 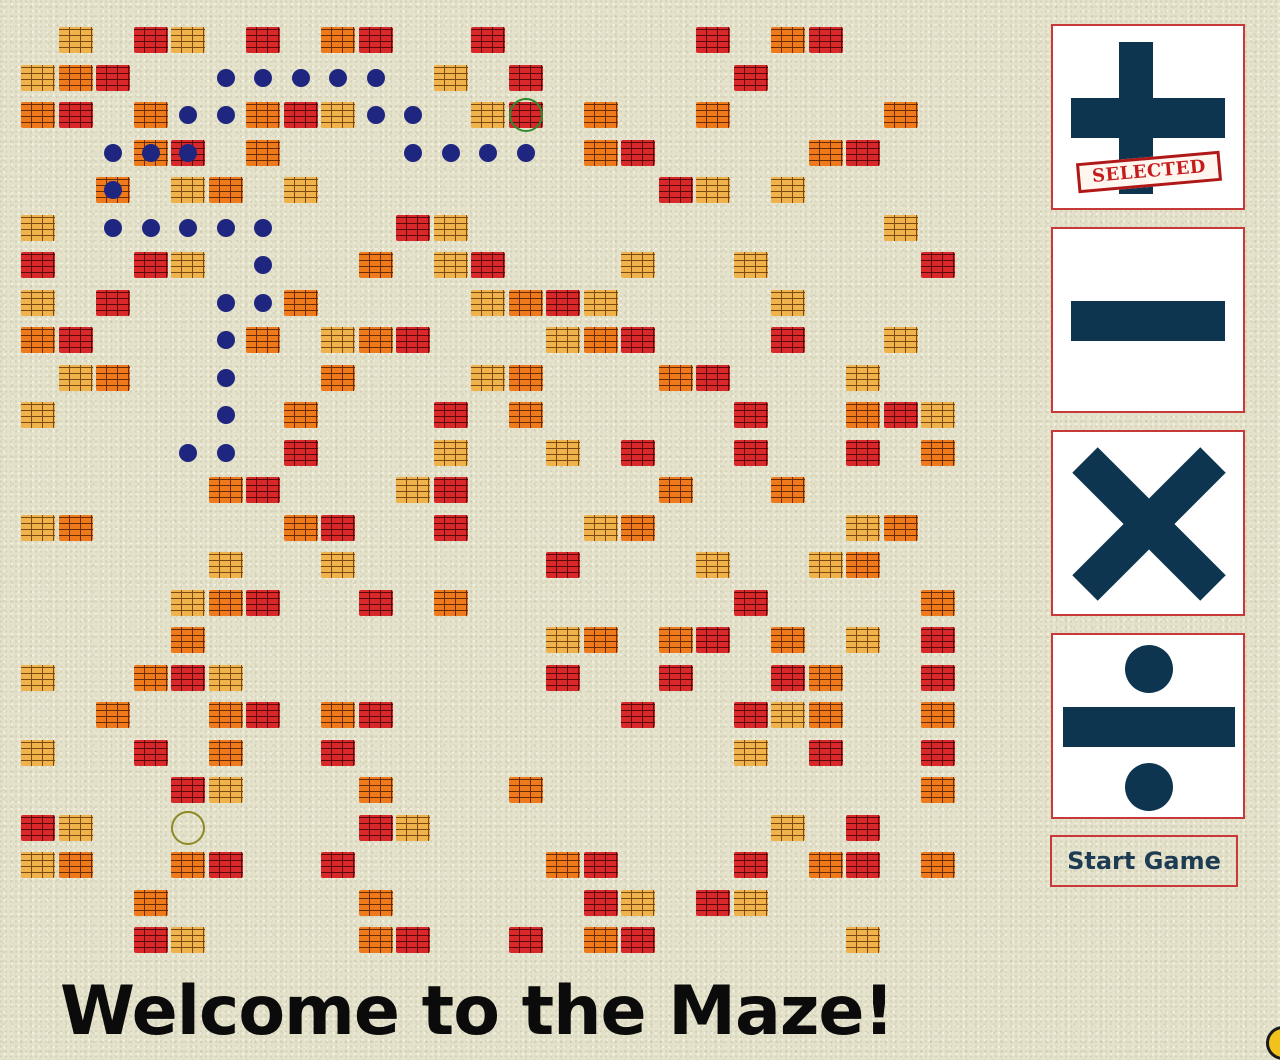 What do you see at coordinates (1148, 523) in the screenshot?
I see `times-operator-button` at bounding box center [1148, 523].